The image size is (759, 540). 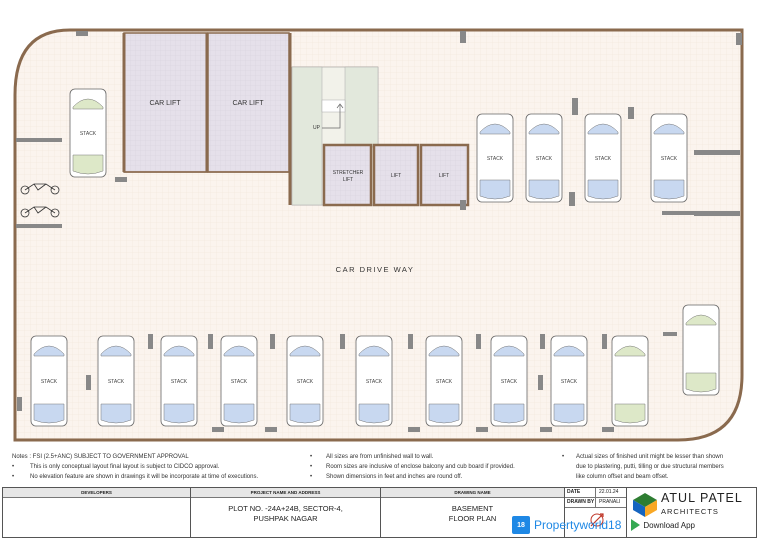 I want to click on car-lift-2-label: CAR LIFT, so click(x=248, y=103).